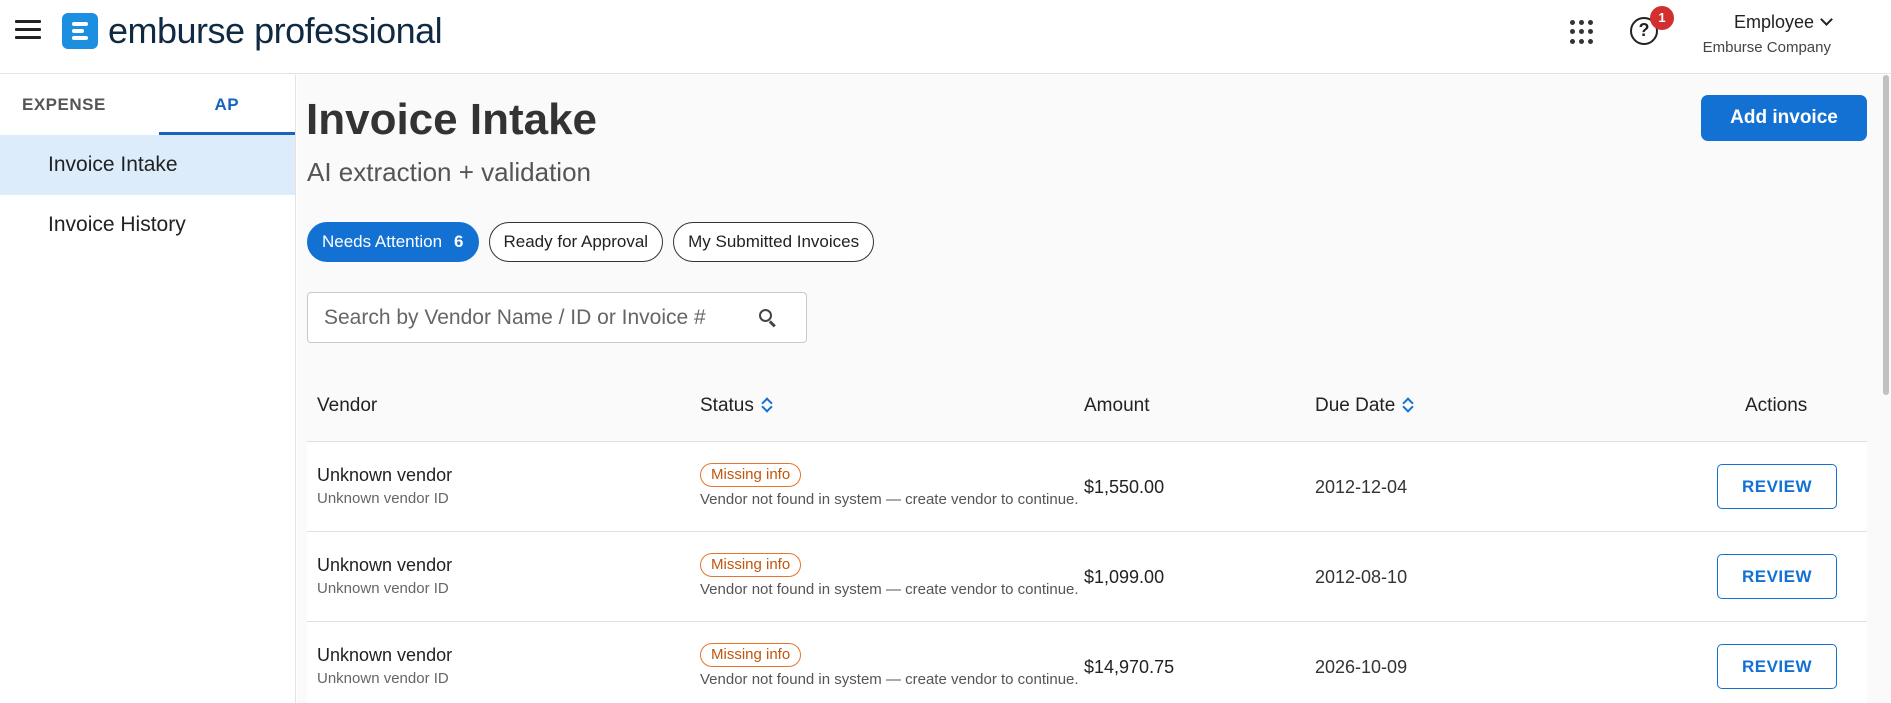  I want to click on filter-label: Needs Attention, so click(382, 241).